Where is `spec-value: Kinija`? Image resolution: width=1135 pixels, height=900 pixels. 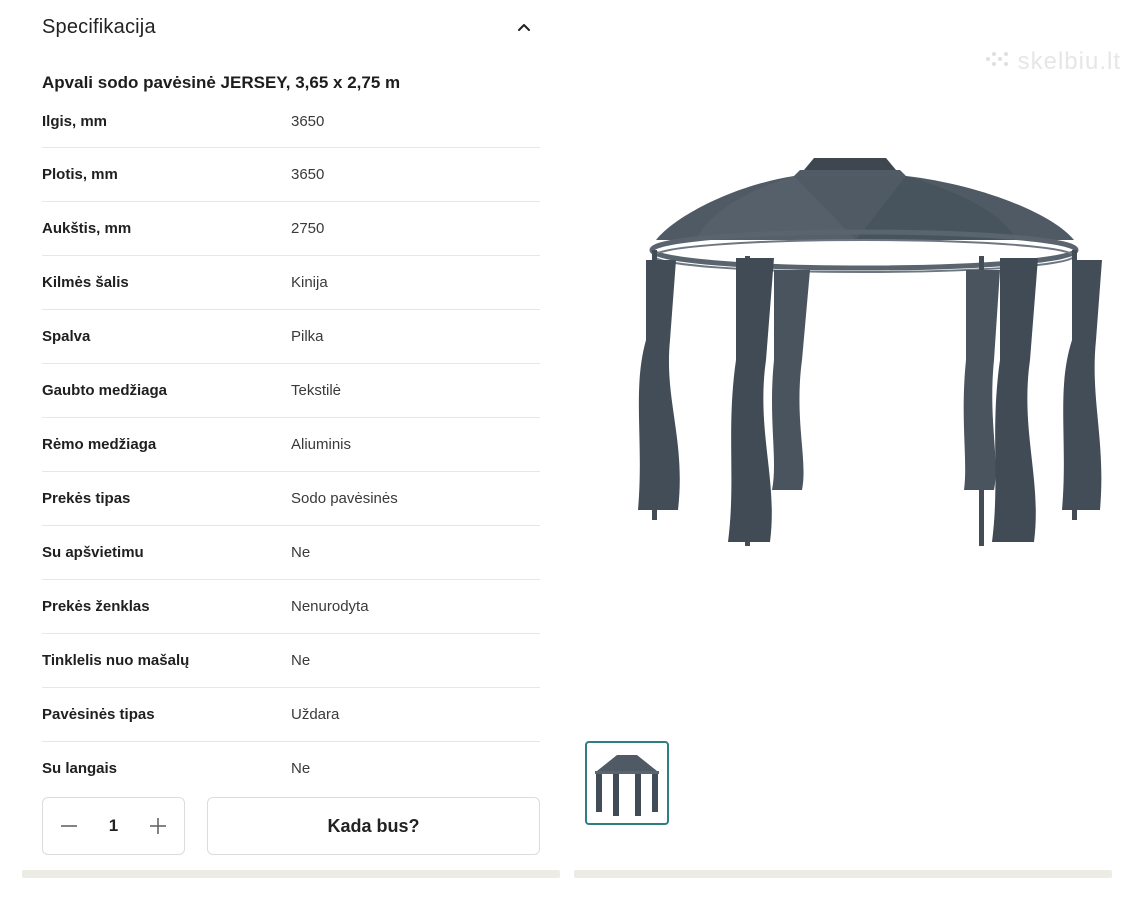
spec-value: Kinija is located at coordinates (309, 282).